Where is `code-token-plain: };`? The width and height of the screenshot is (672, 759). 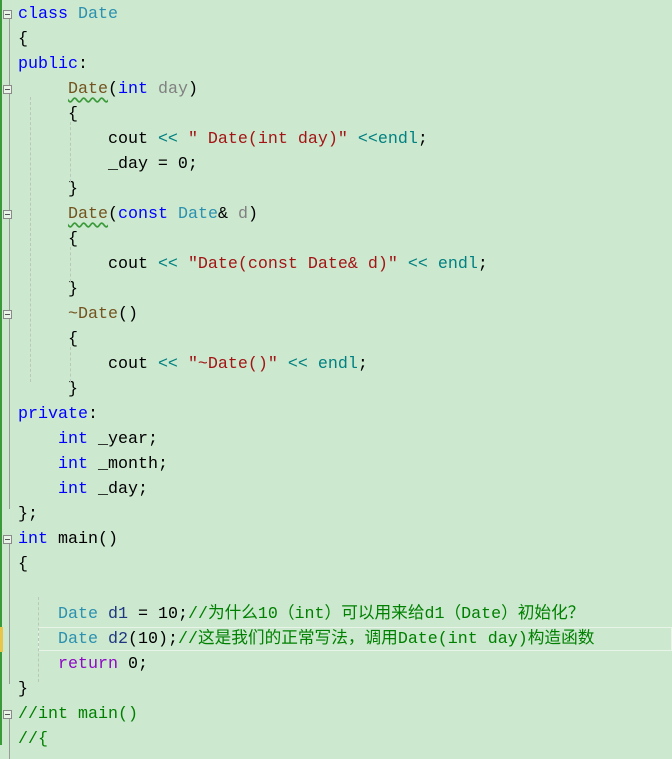 code-token-plain: }; is located at coordinates (28, 514).